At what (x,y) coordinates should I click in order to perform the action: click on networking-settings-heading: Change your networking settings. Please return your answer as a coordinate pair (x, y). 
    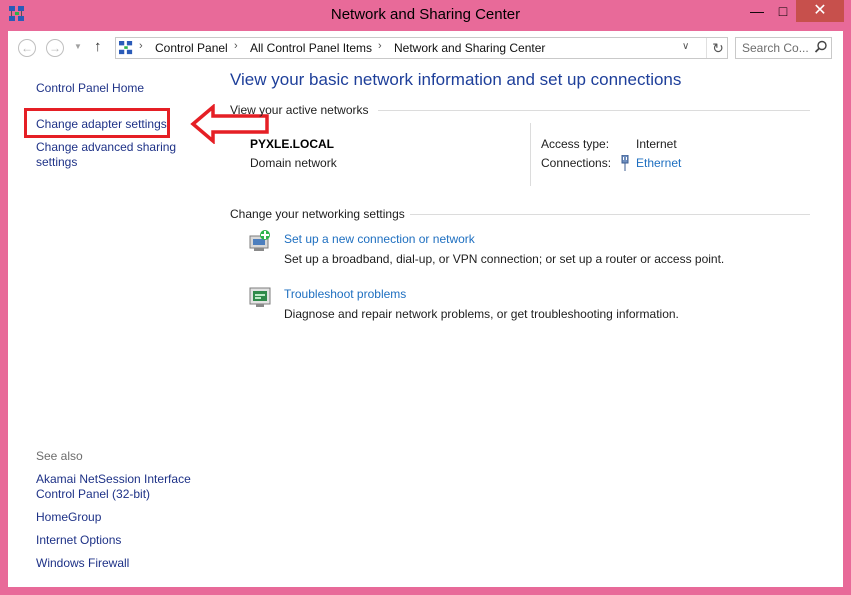
    Looking at the image, I should click on (317, 214).